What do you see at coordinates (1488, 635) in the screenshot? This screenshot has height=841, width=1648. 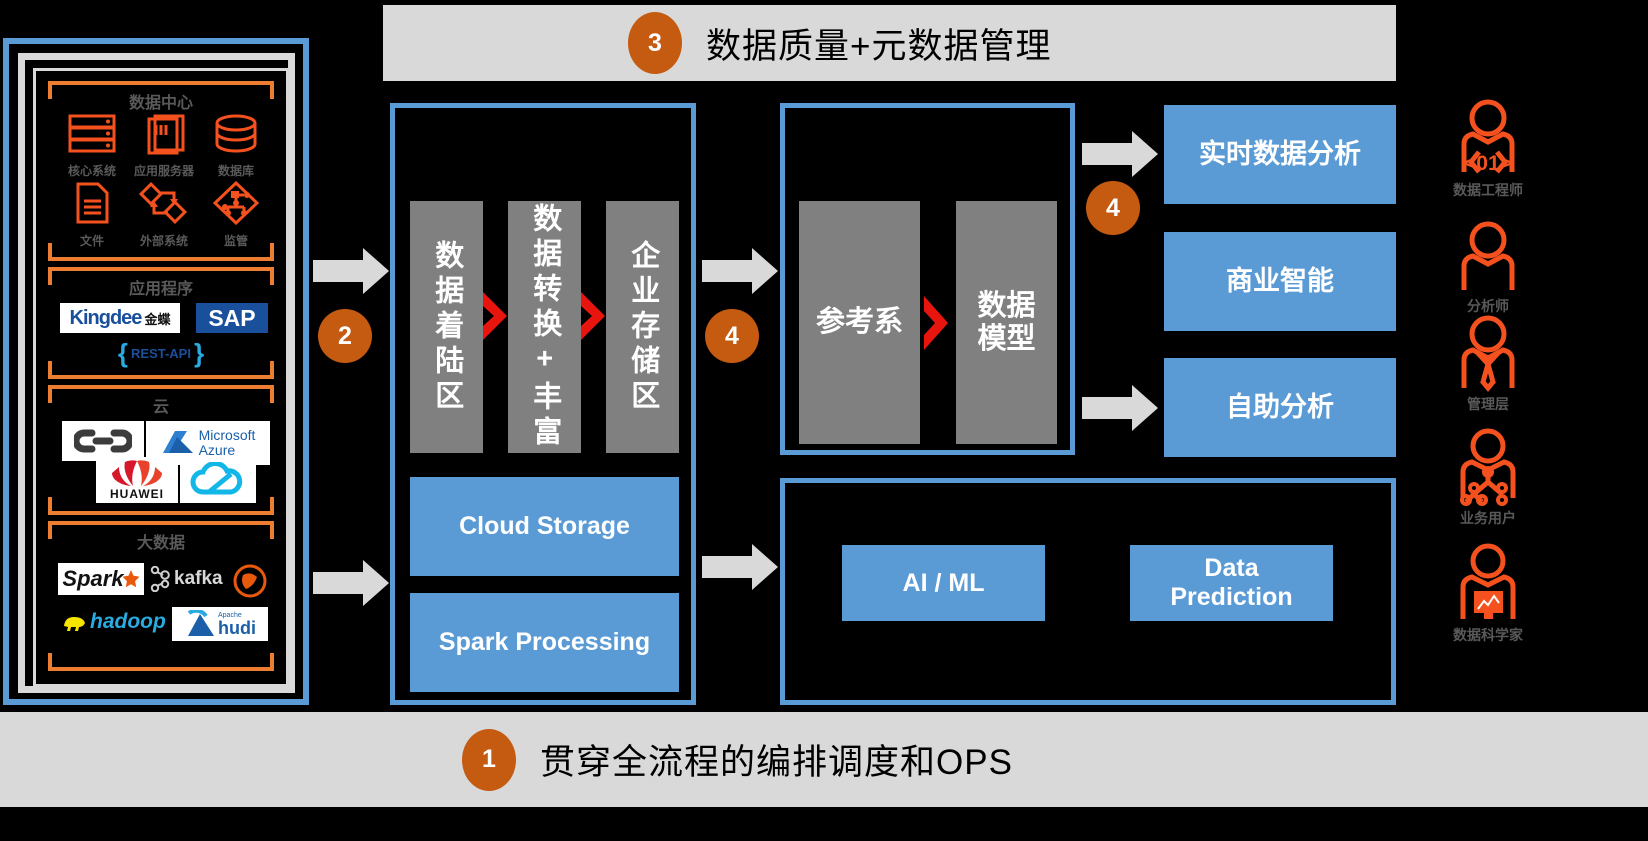 I see `persona-label: 数据科学家` at bounding box center [1488, 635].